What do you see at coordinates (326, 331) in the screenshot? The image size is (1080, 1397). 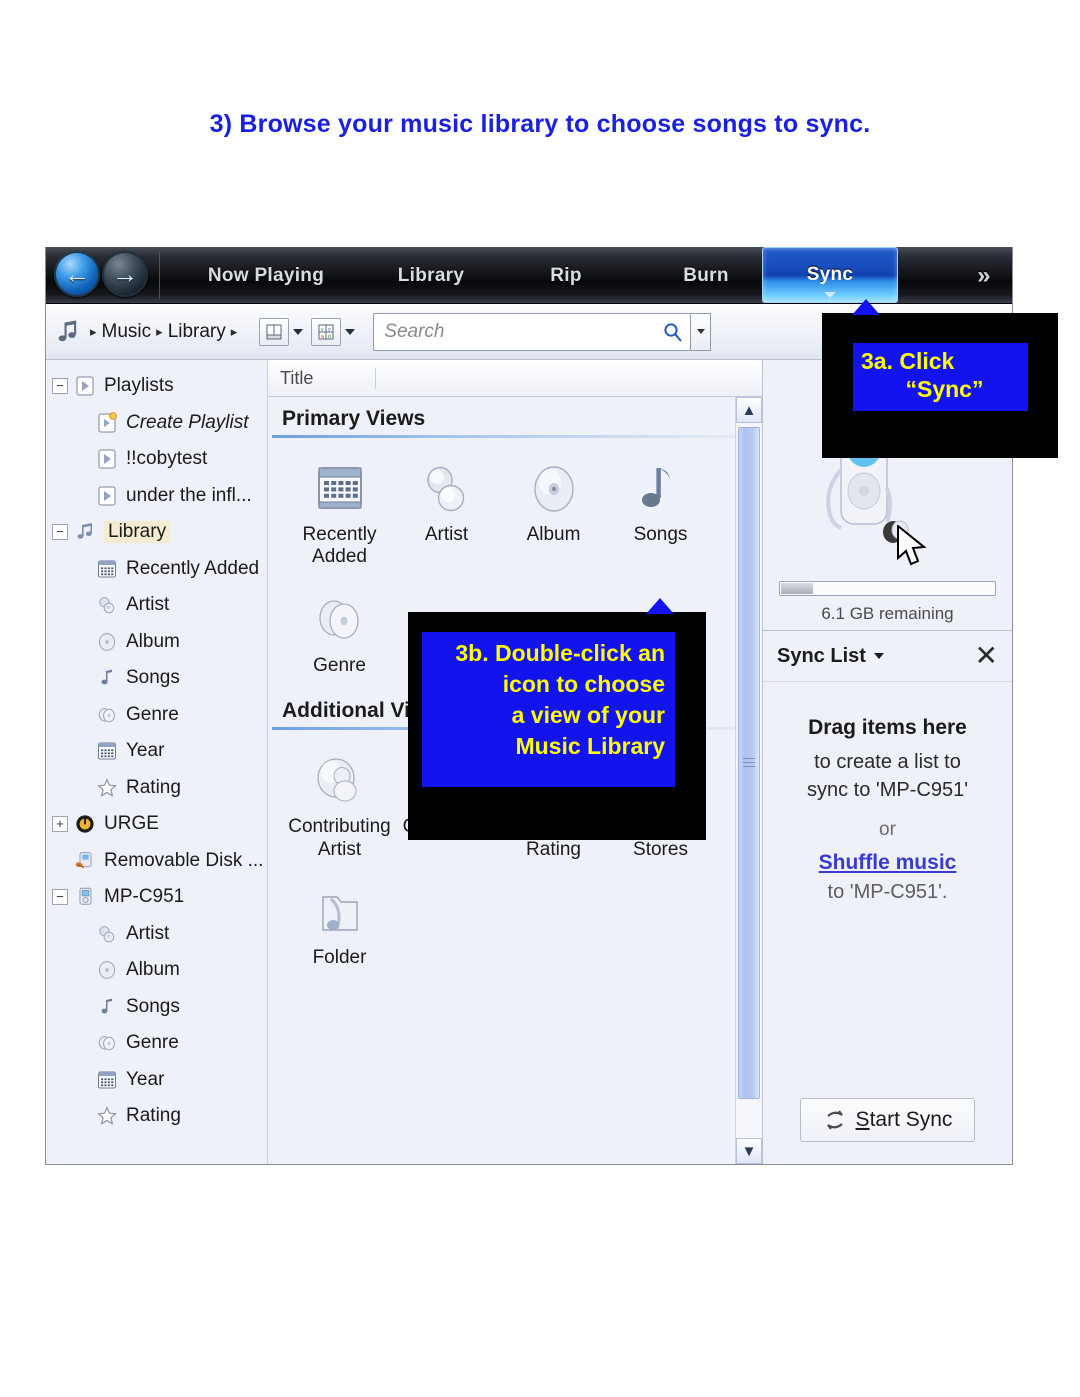 I see `view-options-icon: v y a d` at bounding box center [326, 331].